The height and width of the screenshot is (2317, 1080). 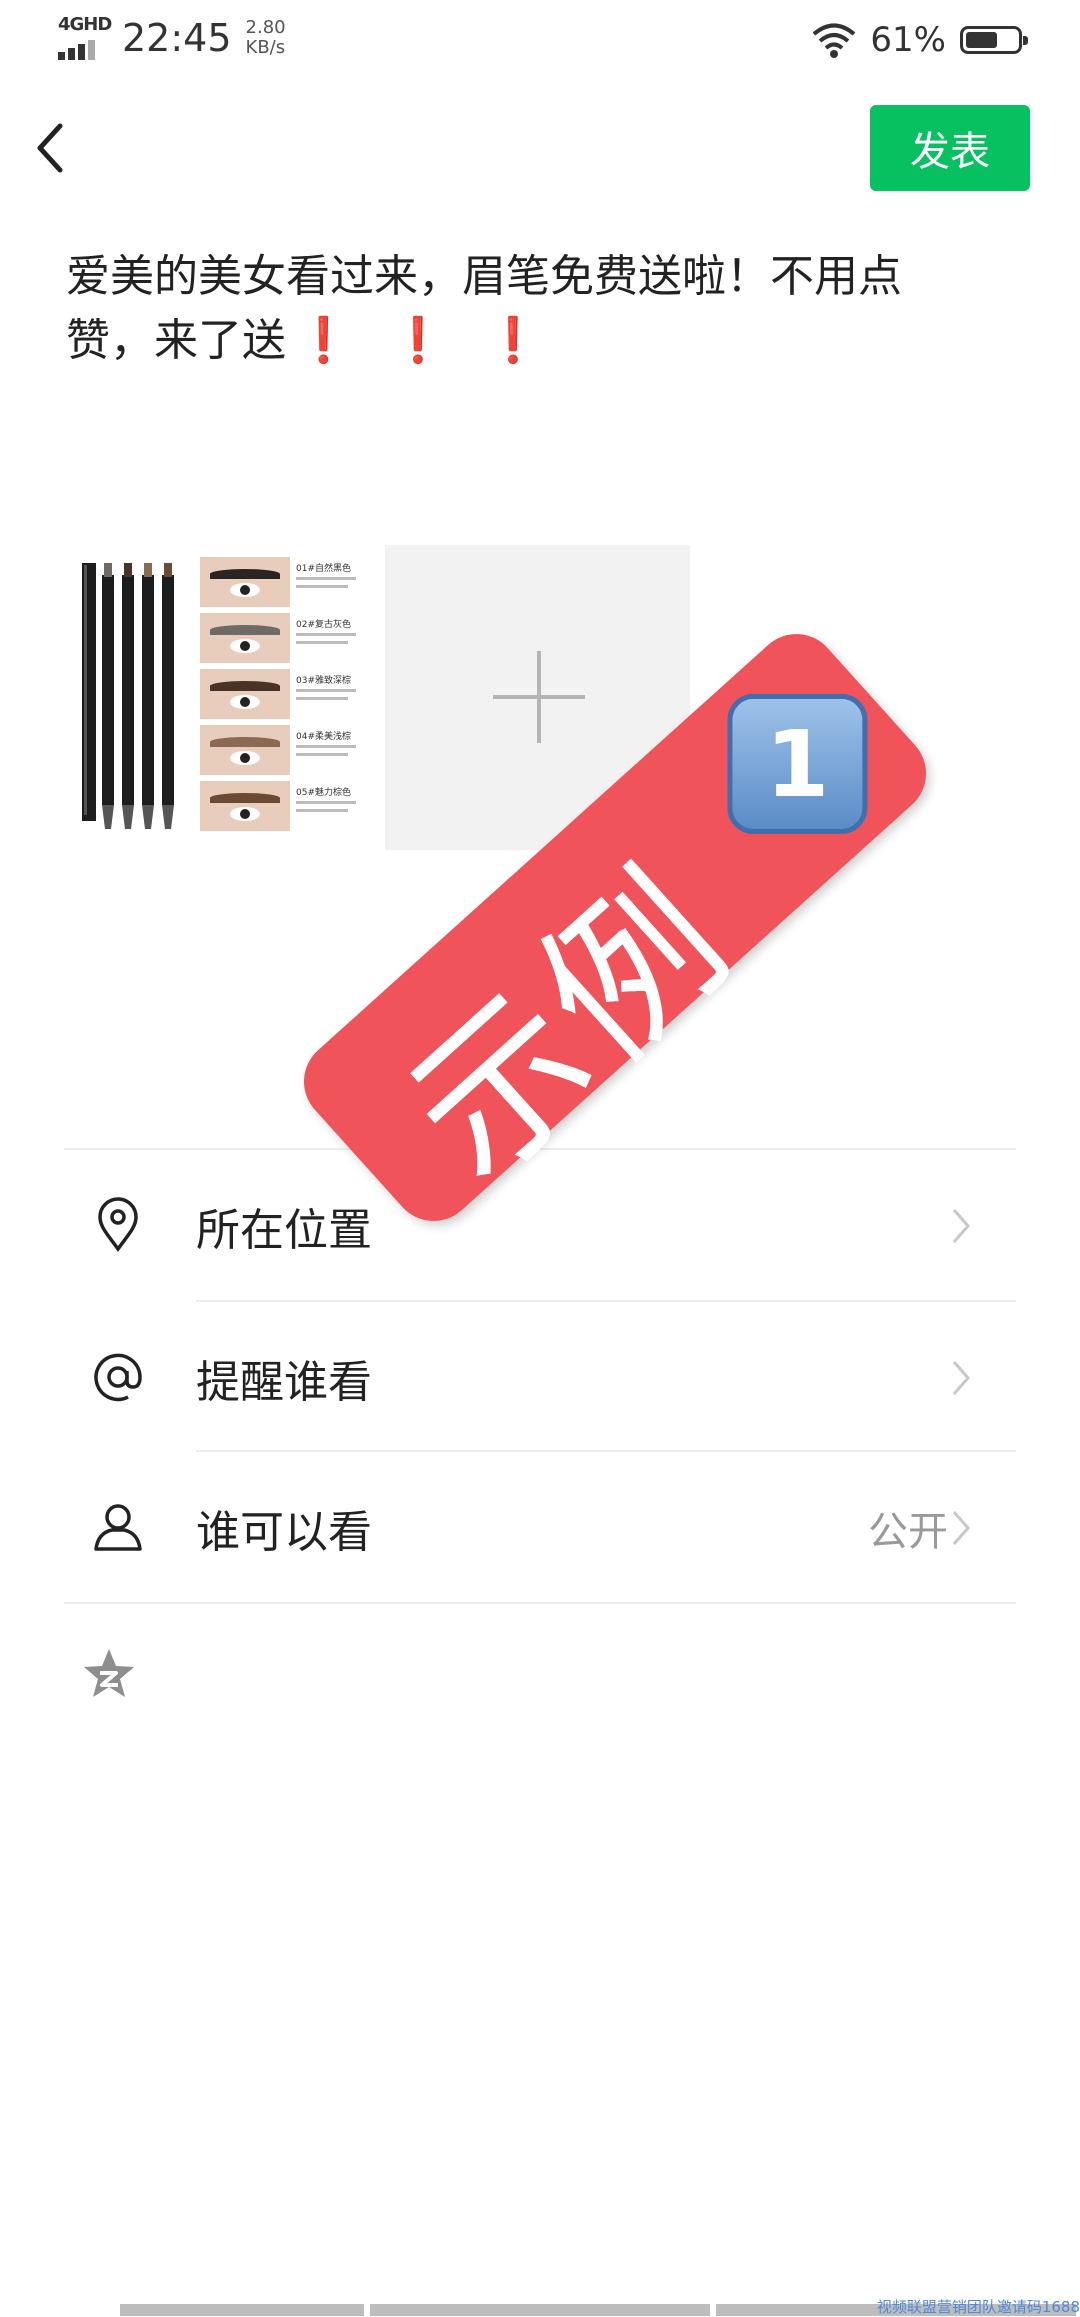 What do you see at coordinates (978, 2307) in the screenshot?
I see `footer-note: 视频联盟营销团队邀请码1688` at bounding box center [978, 2307].